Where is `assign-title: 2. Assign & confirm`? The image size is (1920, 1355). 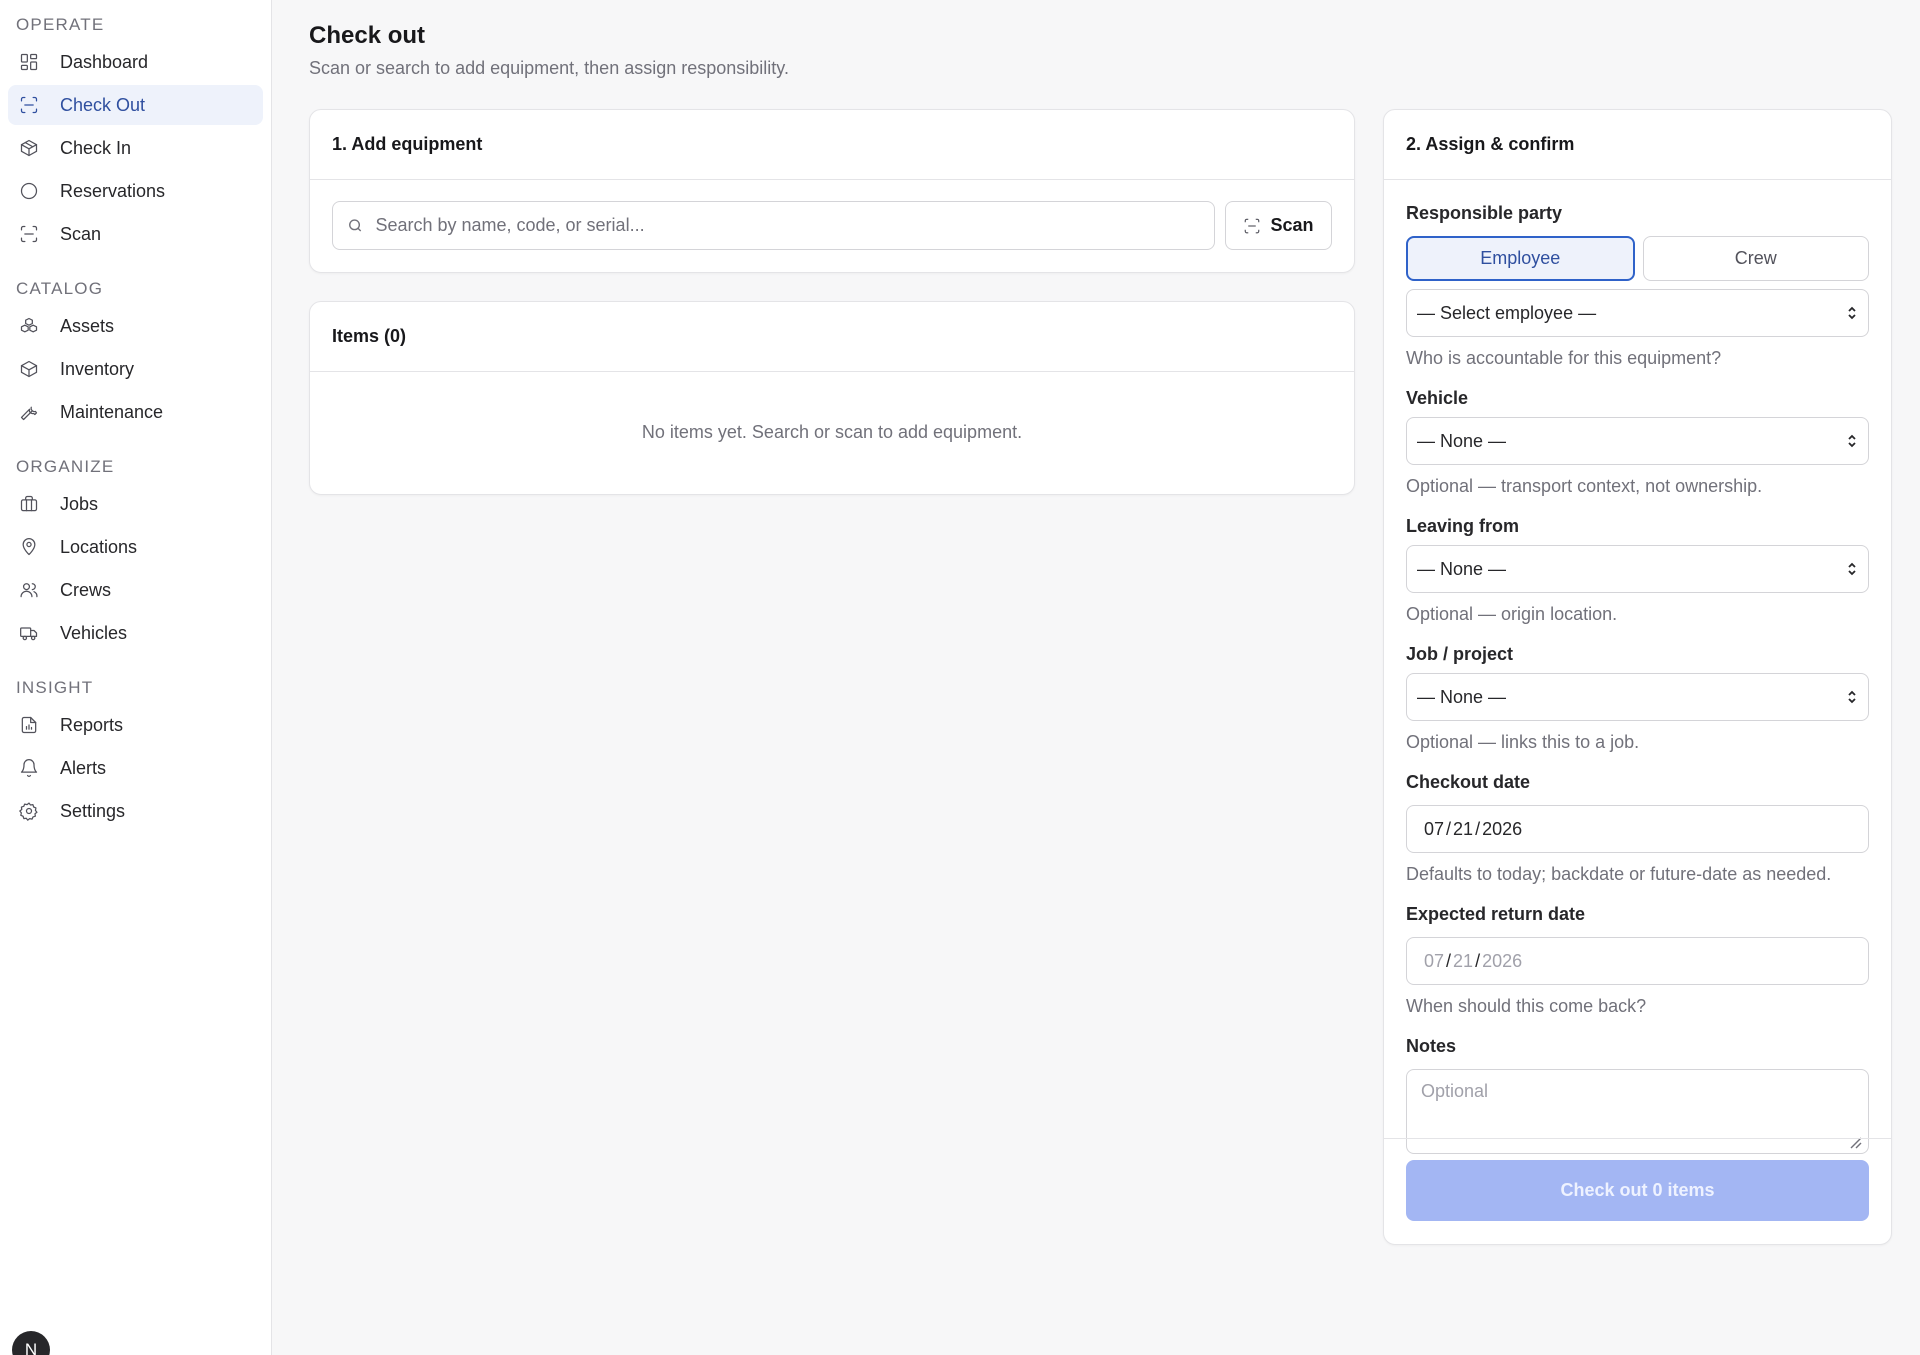 assign-title: 2. Assign & confirm is located at coordinates (1637, 145).